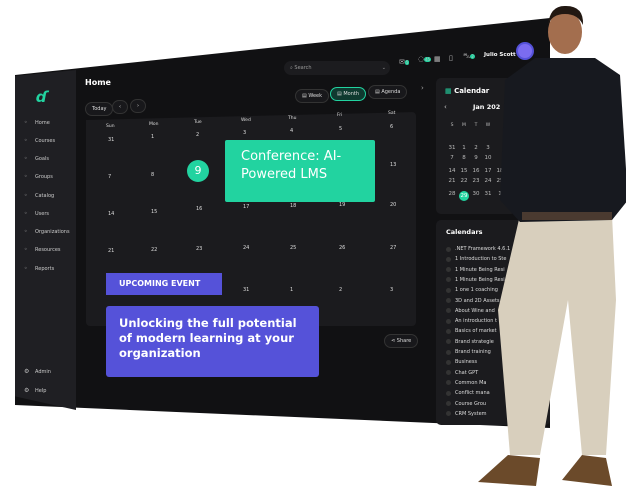  What do you see at coordinates (452, 125) in the screenshot?
I see `mini-weekday: S` at bounding box center [452, 125].